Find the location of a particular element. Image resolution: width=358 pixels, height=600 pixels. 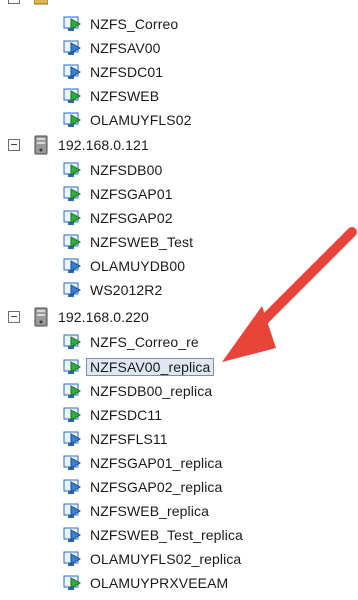

vm-label: NZFSWEB_replica is located at coordinates (149, 511).